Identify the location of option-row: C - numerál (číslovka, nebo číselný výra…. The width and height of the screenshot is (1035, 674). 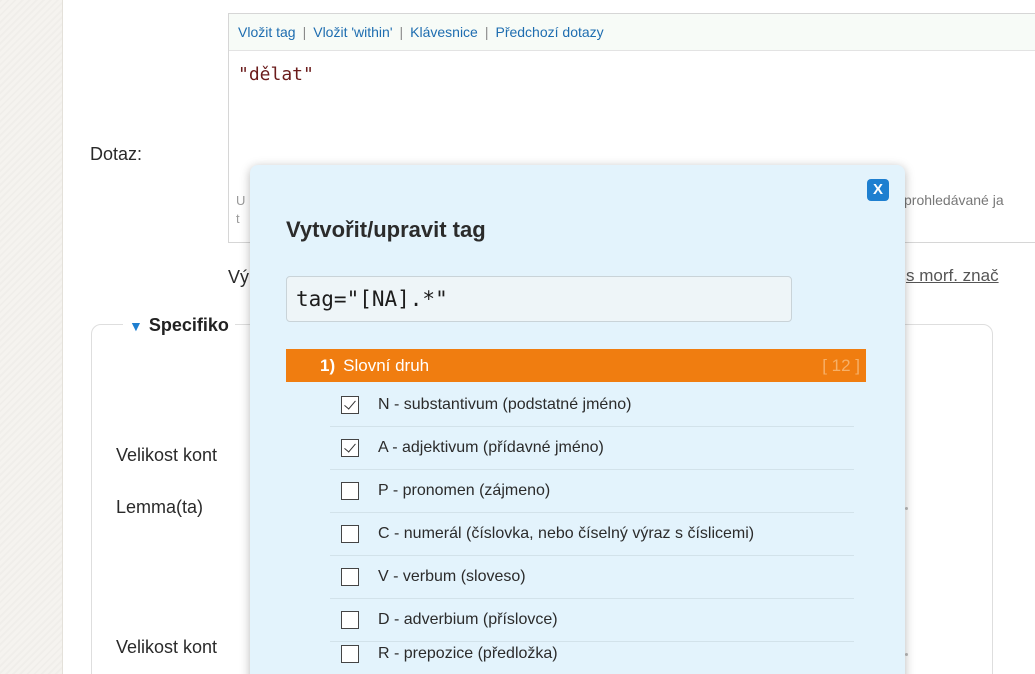
(592, 534).